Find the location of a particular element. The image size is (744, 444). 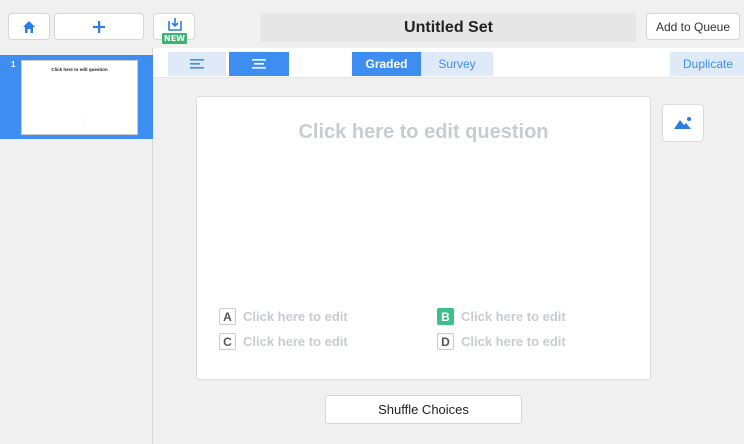

survey-toggle: Survey is located at coordinates (457, 64).